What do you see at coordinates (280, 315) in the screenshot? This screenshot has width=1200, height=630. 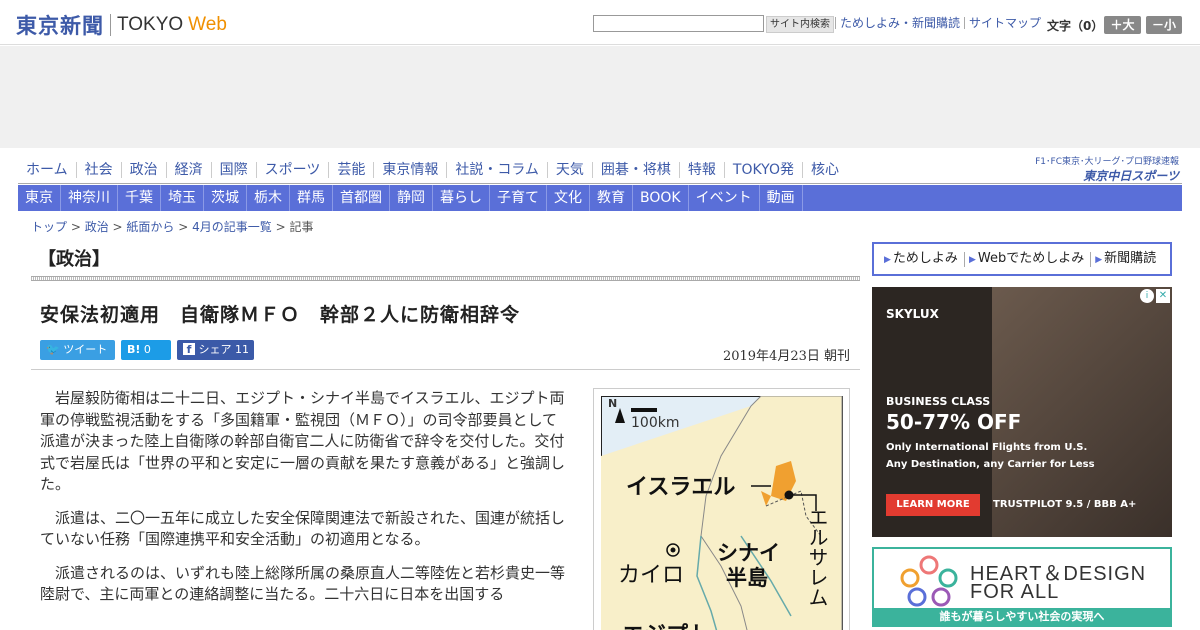 I see `article-headline: 安保法初適用 自衛隊ＭＦＯ 幹部２人に防衛相辞令` at bounding box center [280, 315].